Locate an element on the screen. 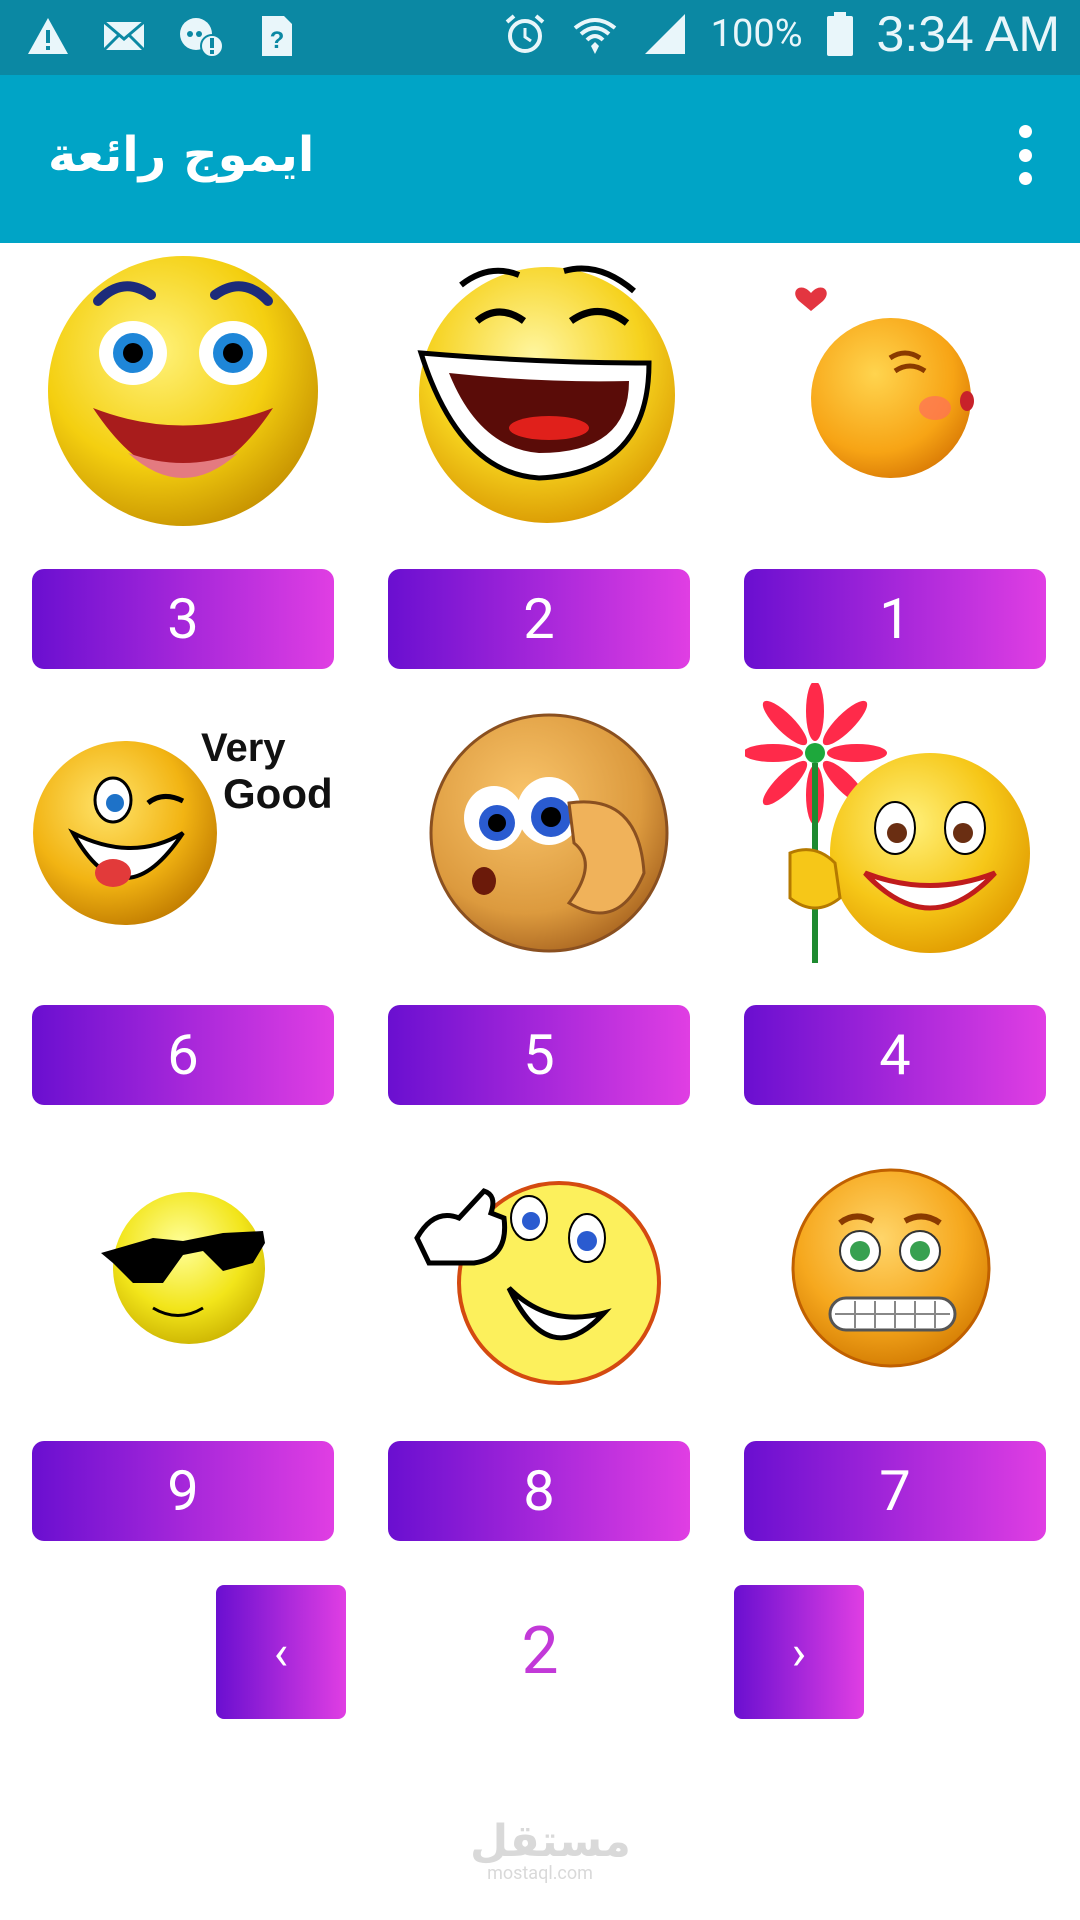 The width and height of the screenshot is (1080, 1920). app-title: ايموج رائعة is located at coordinates (181, 155).